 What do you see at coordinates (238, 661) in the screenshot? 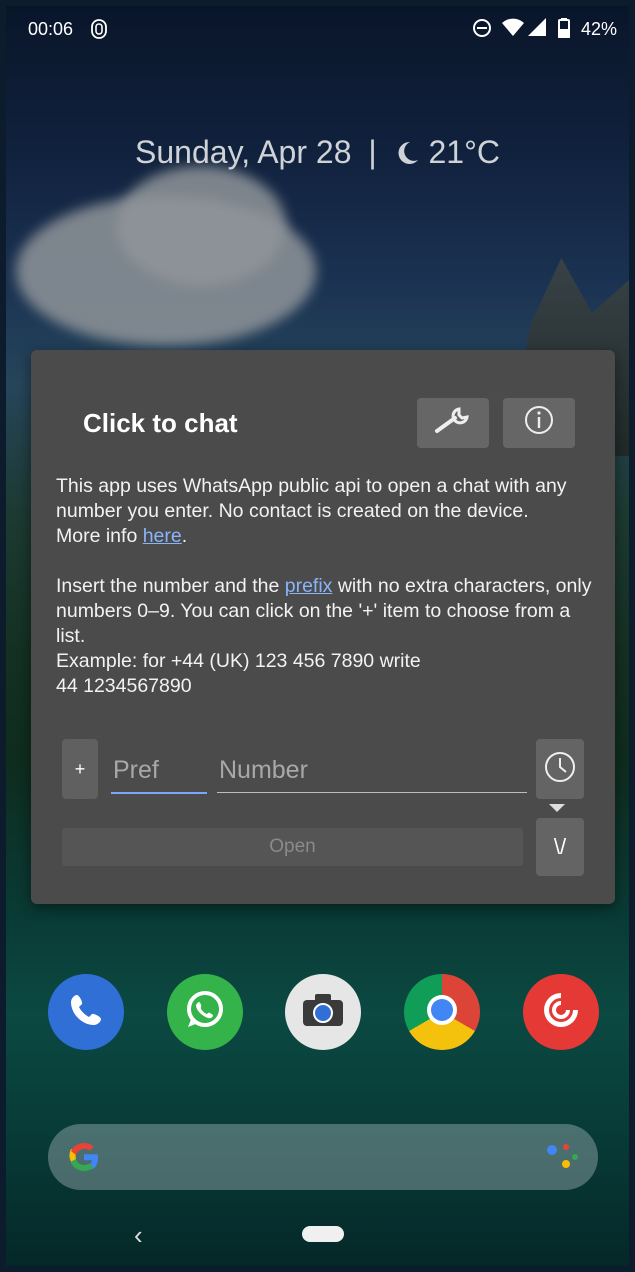
I see `example-line-1: Example: for +44 (UK) 123 456 7890 write` at bounding box center [238, 661].